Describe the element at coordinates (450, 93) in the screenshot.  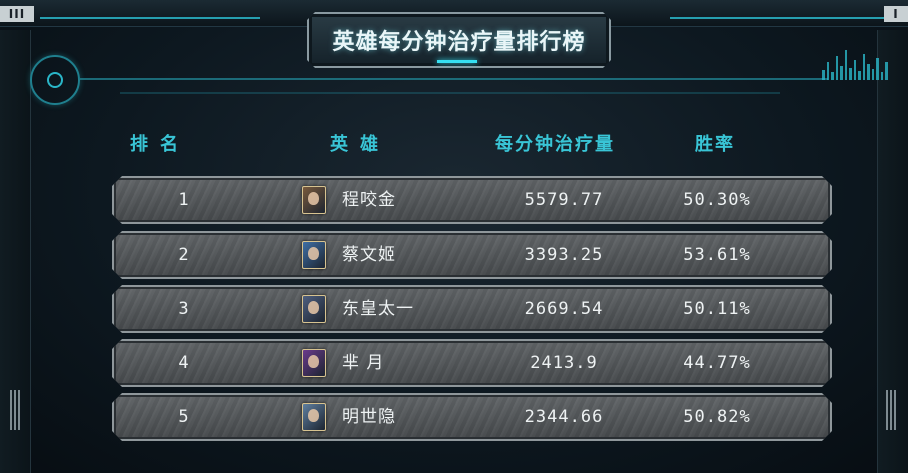
I see `hud-divider-faint` at that location.